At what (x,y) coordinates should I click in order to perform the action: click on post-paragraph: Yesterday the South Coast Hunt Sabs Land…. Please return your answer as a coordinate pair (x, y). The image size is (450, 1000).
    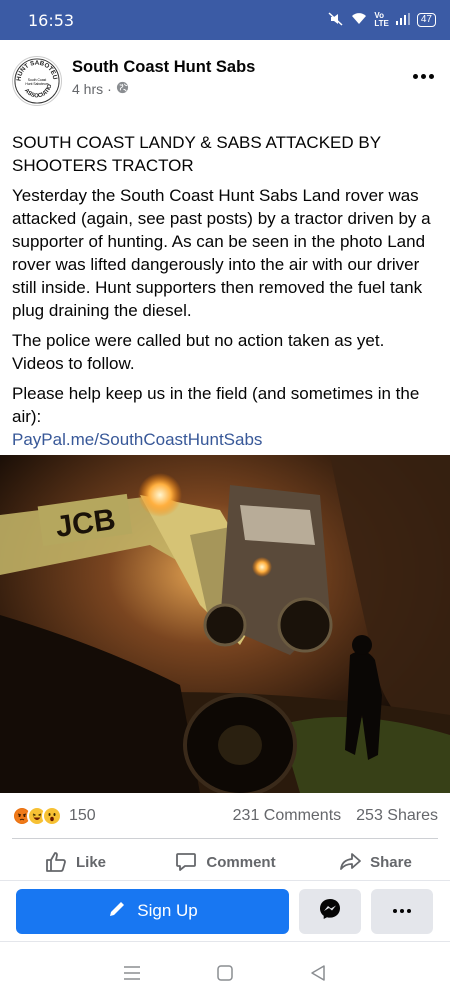
    Looking at the image, I should click on (221, 253).